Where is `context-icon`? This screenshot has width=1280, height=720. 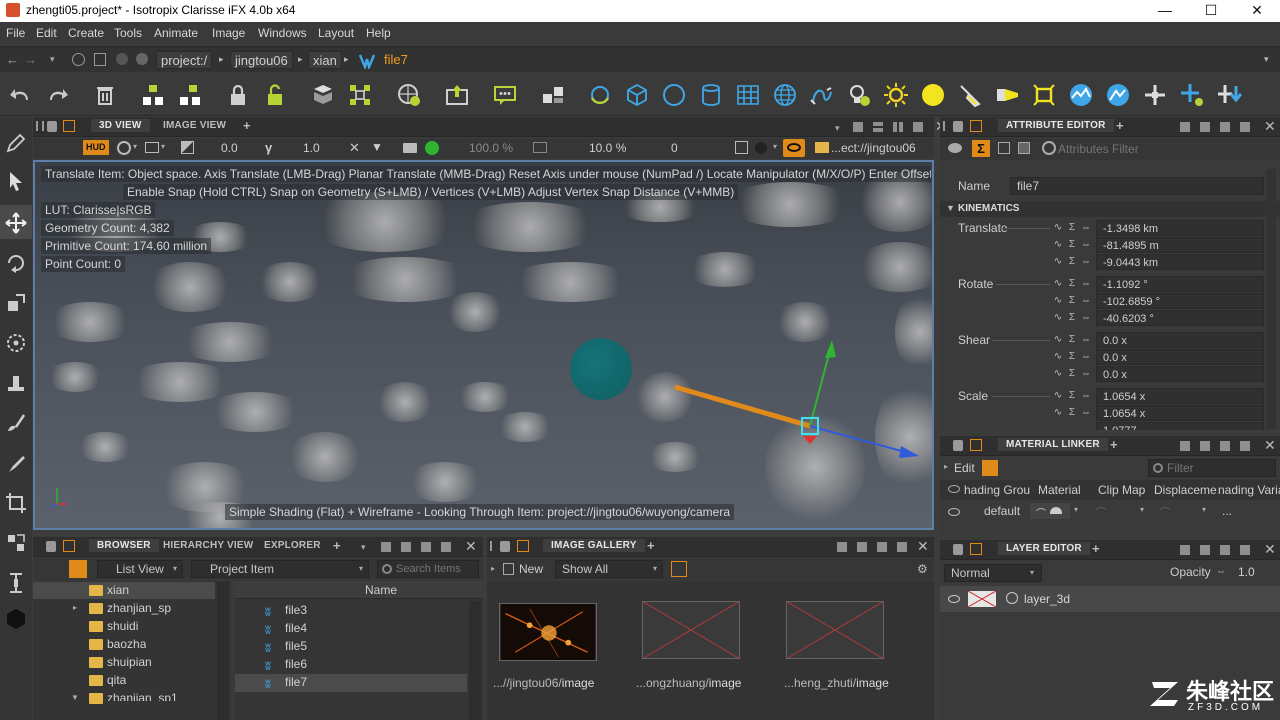
context-icon is located at coordinates (553, 95).